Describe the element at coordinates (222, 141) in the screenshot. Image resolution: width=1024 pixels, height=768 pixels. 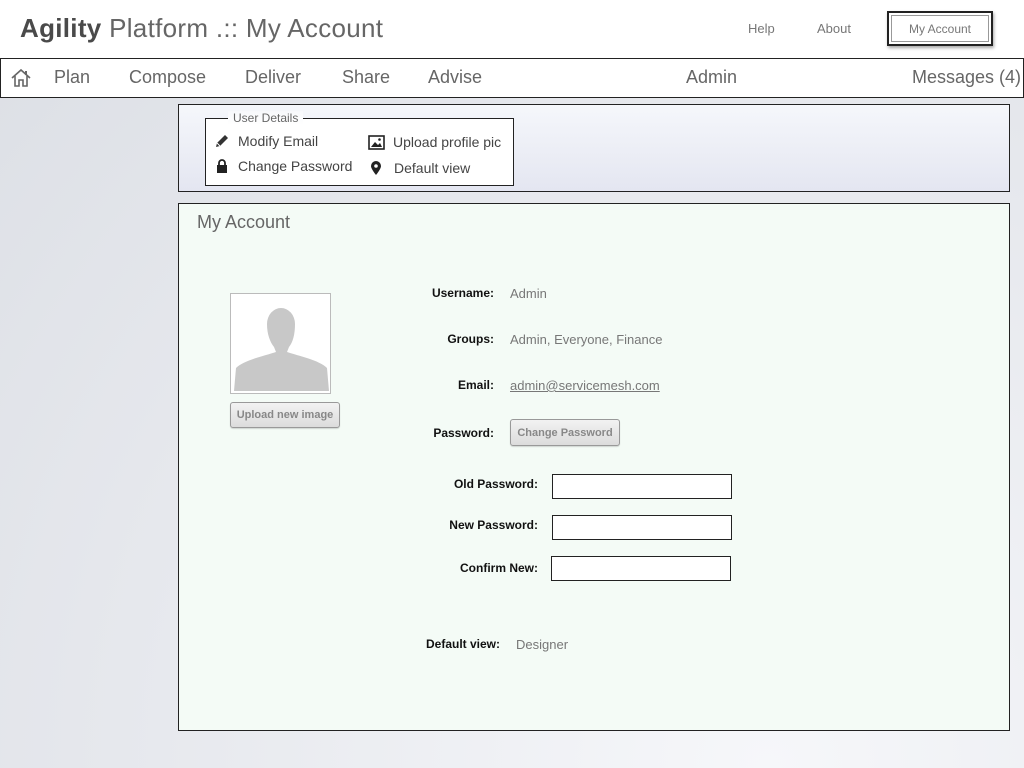
I see `pencil-icon` at that location.